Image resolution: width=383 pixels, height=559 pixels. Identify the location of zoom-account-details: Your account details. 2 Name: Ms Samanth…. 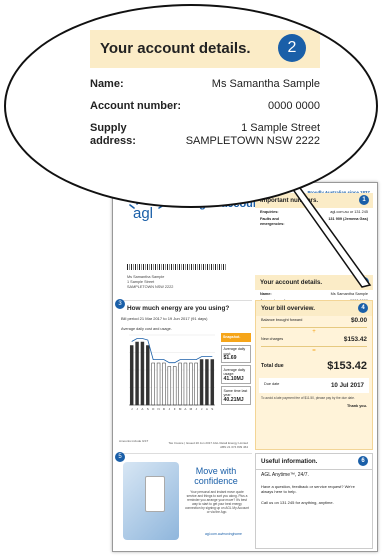
(205, 89).